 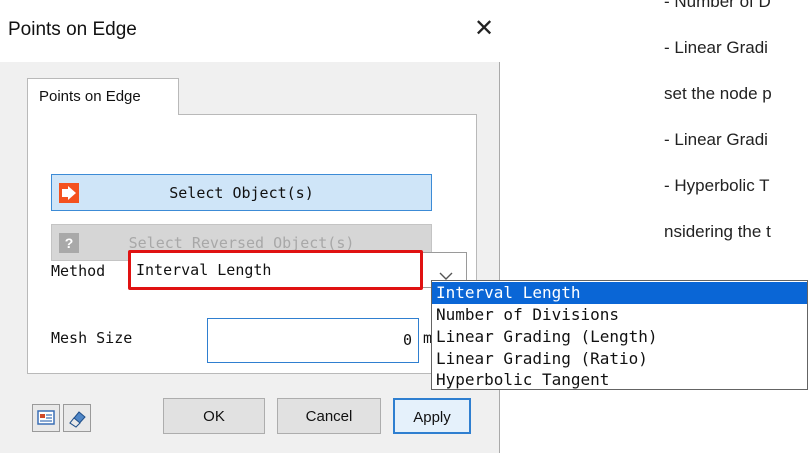 I want to click on option-interval-length: Interval Length, so click(x=619, y=293).